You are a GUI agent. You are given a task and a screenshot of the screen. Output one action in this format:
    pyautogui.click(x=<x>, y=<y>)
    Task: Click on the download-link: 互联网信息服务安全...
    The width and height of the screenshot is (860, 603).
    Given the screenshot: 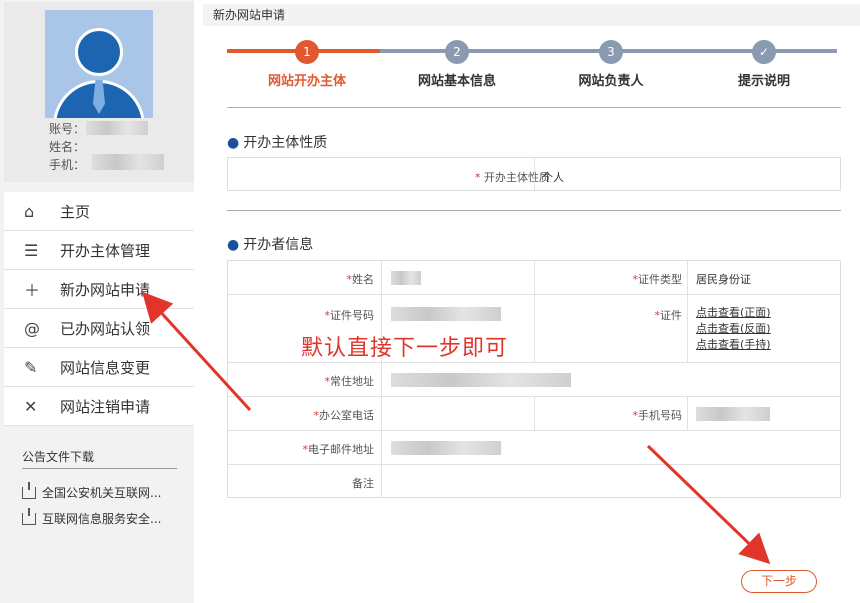 What is the action you would take?
    pyautogui.click(x=92, y=517)
    